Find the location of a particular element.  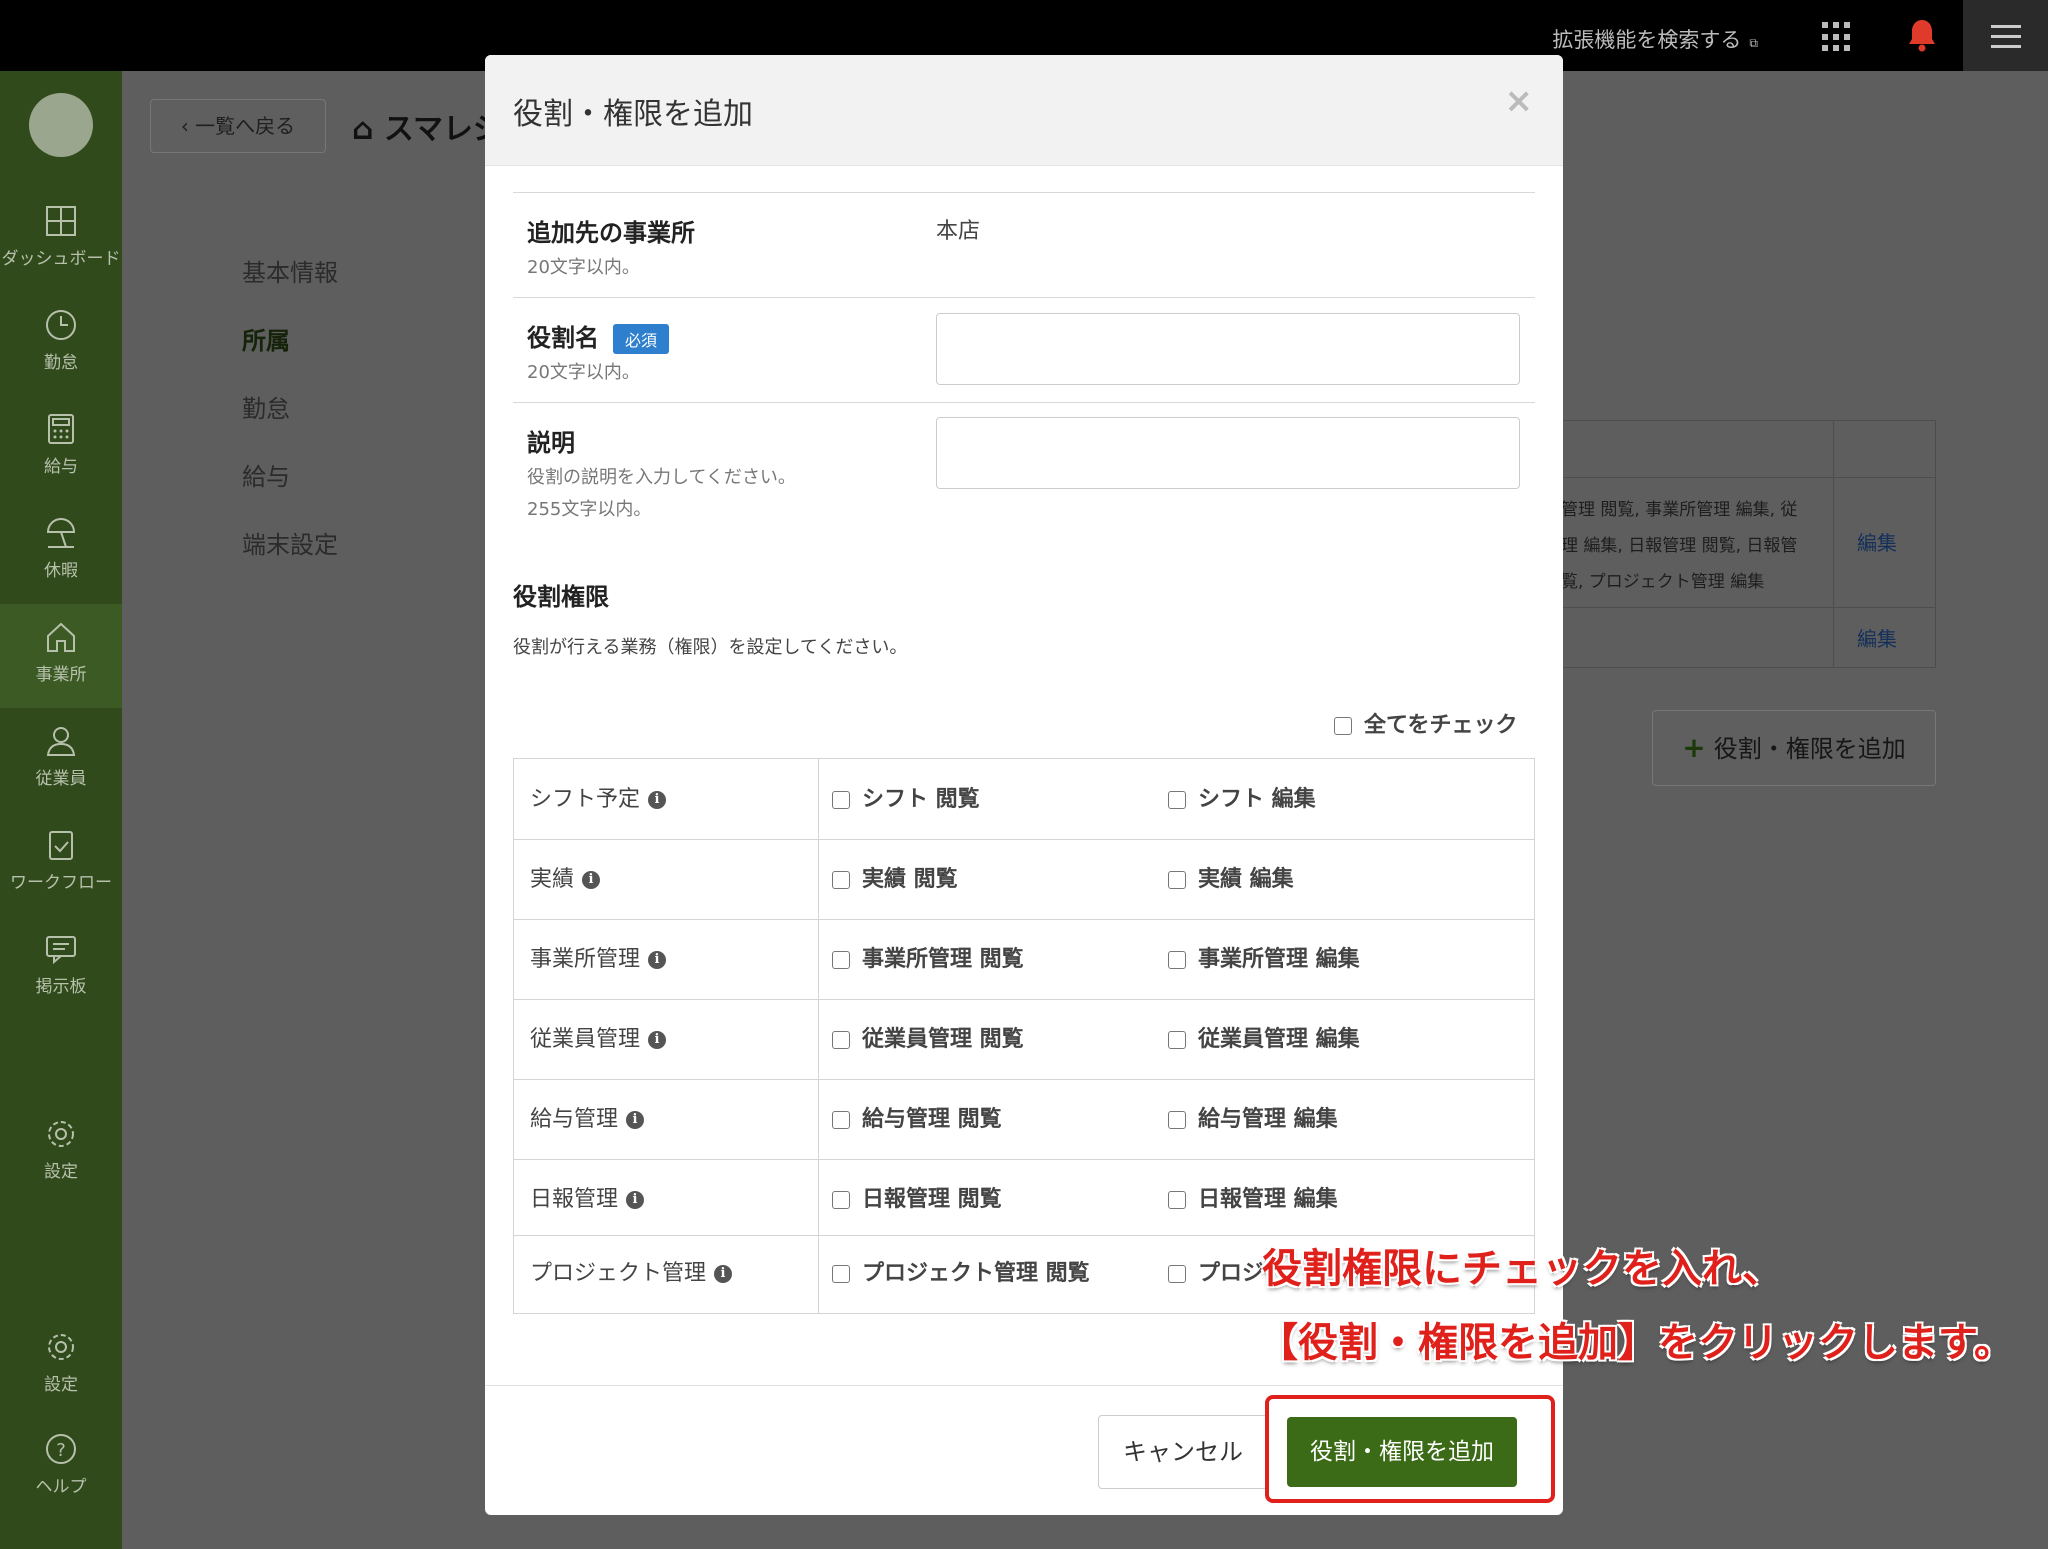

subnav-device-settings: 端末設定 is located at coordinates (290, 542).